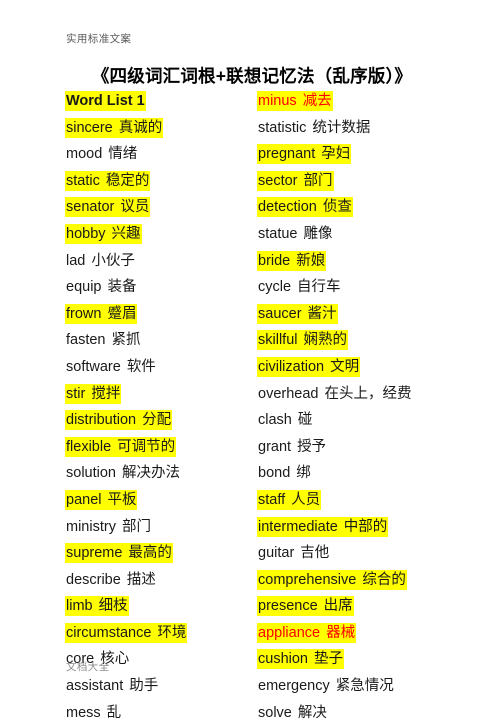 The width and height of the screenshot is (504, 726). What do you see at coordinates (161, 686) in the screenshot?
I see `word-entry: assistant 助手` at bounding box center [161, 686].